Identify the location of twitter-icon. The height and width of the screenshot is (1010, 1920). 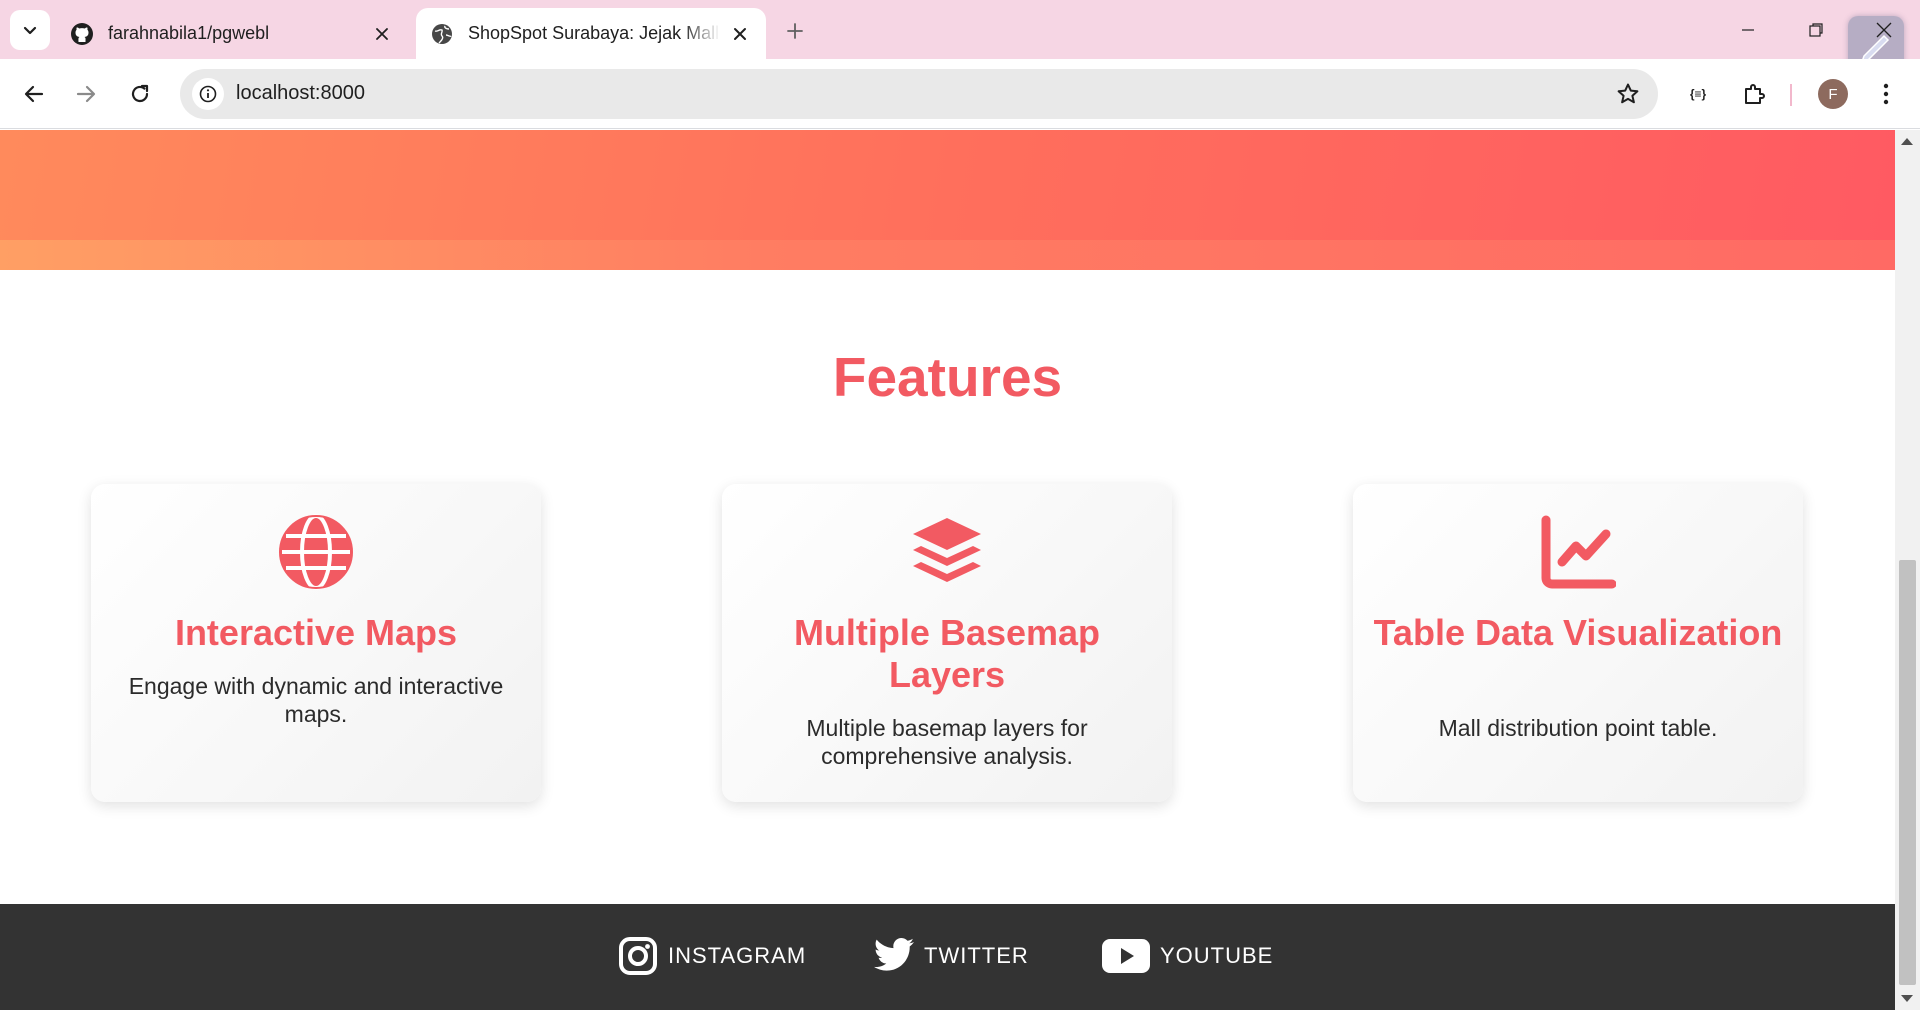
(894, 956).